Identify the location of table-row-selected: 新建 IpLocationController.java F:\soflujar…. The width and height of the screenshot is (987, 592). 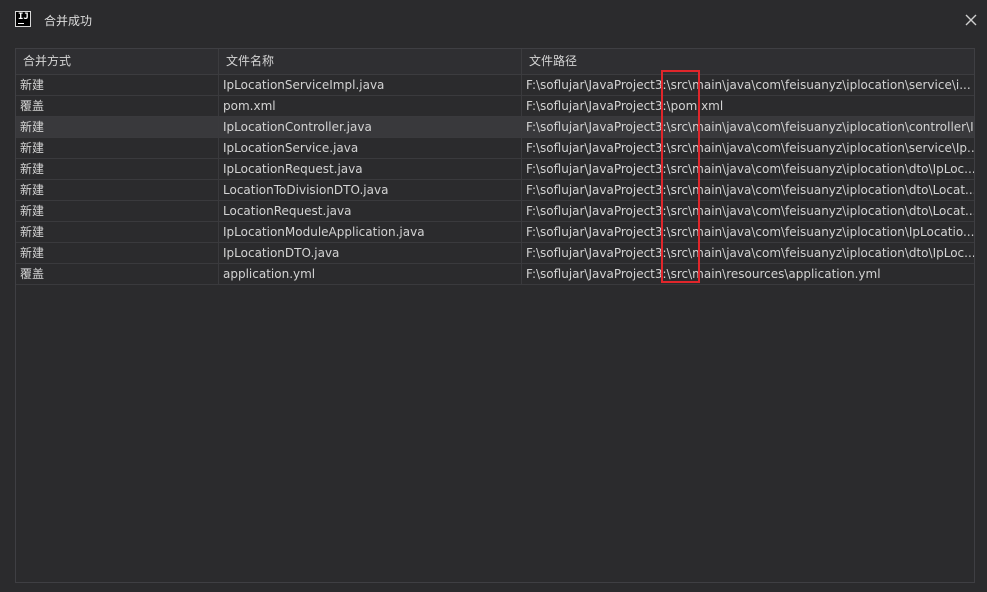
(495, 127).